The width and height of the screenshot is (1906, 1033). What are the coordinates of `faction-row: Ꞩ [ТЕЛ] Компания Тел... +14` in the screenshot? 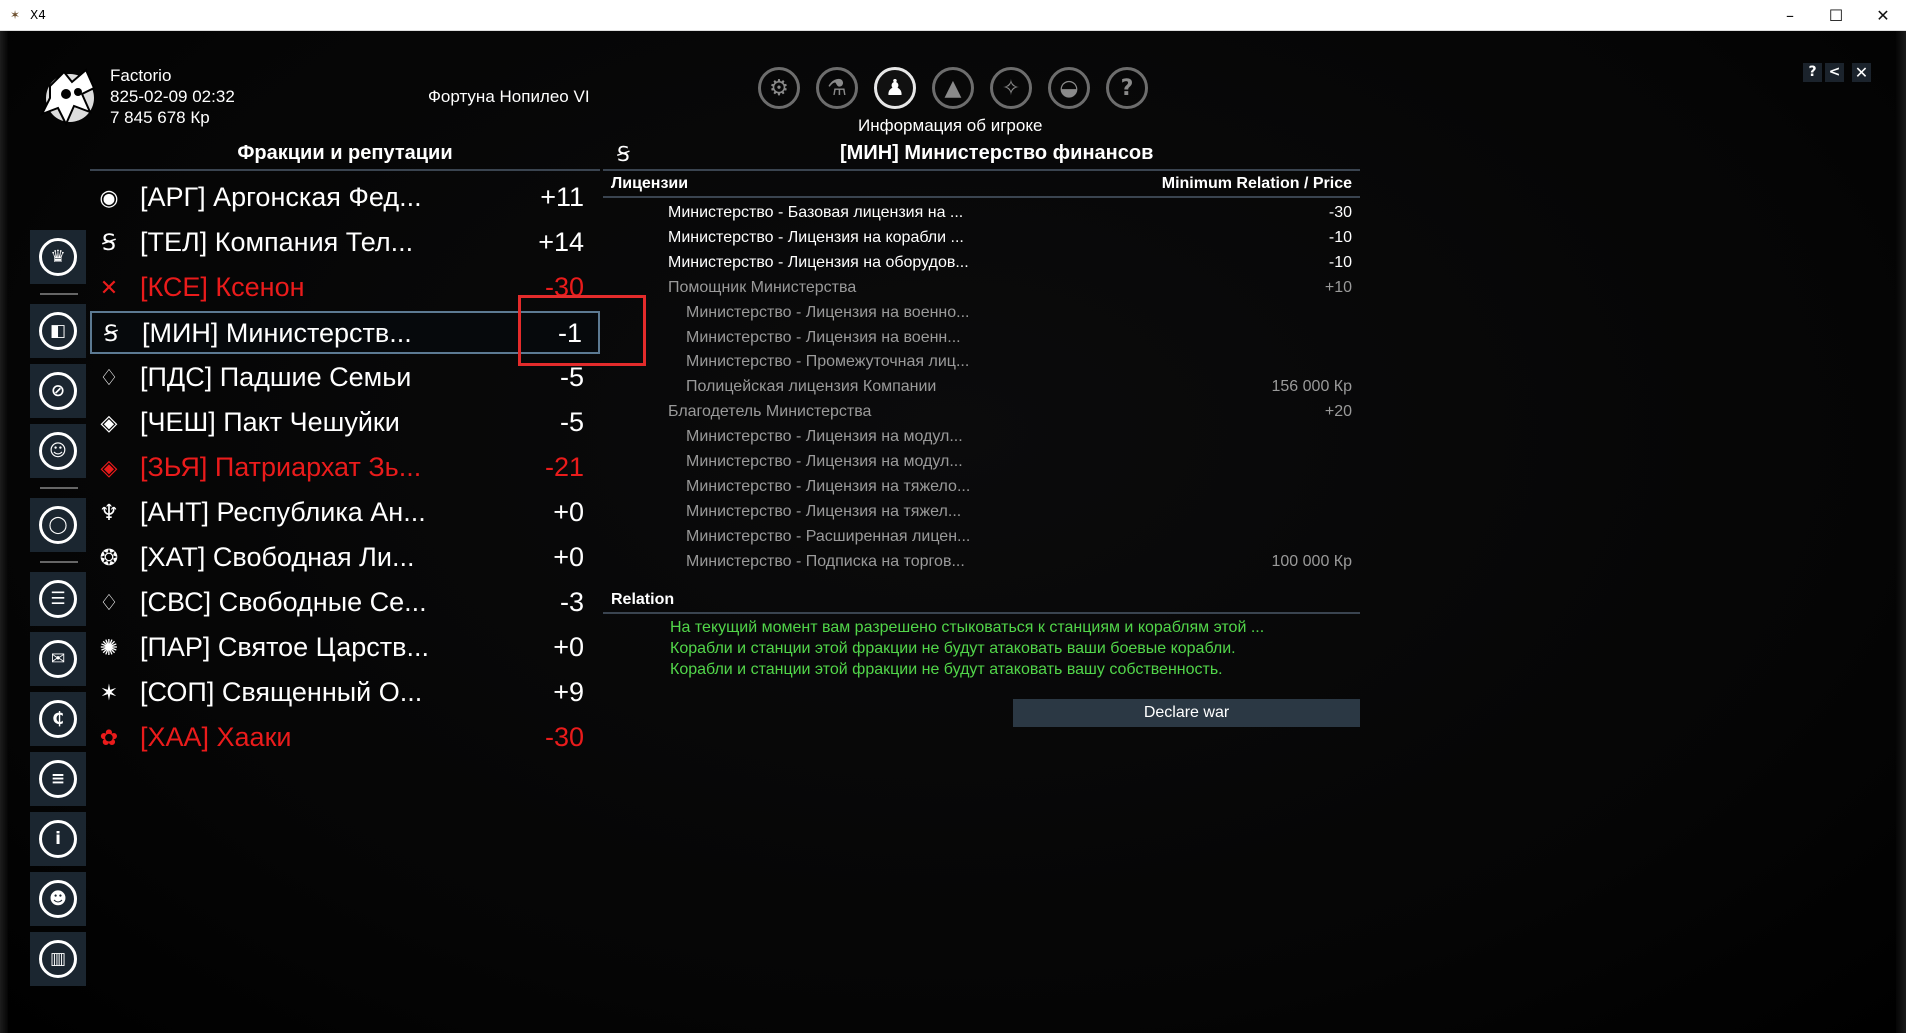 It's located at (345, 243).